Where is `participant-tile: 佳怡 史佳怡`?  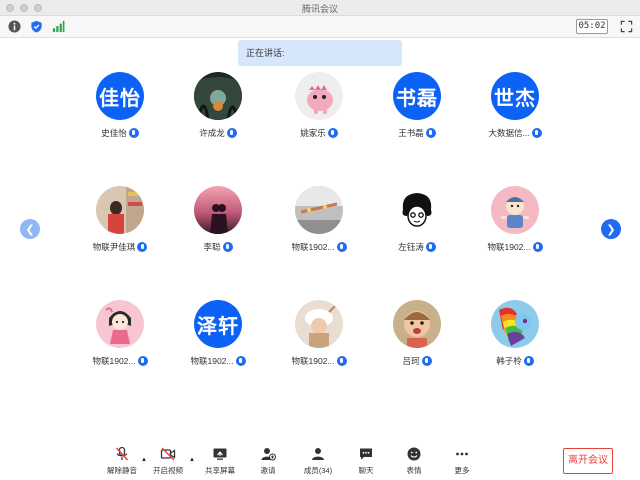
participant-tile: 佳怡 史佳怡 is located at coordinates (120, 117).